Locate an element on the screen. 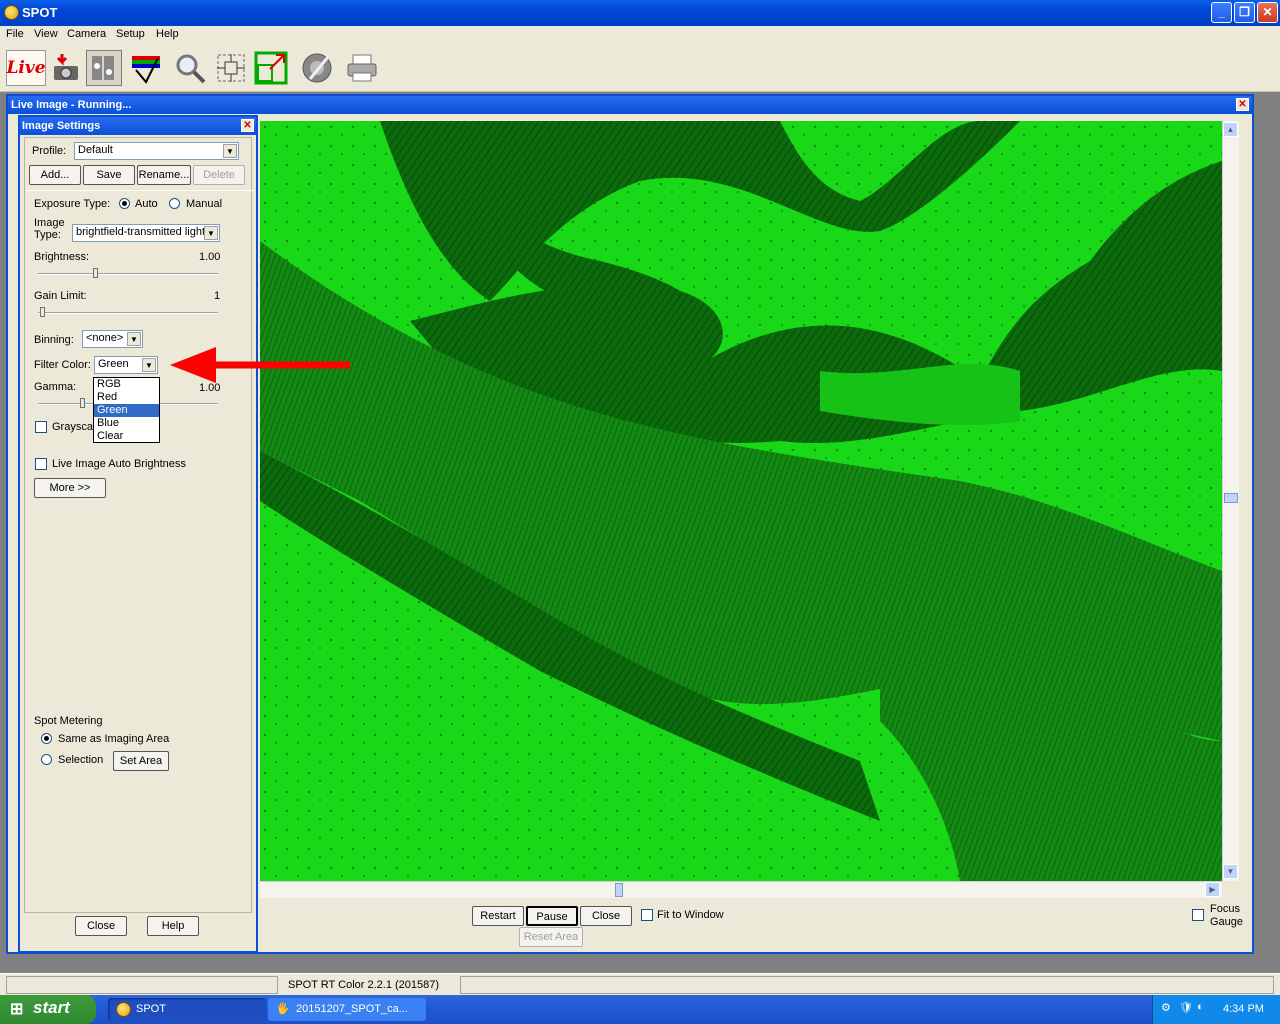 This screenshot has height=1024, width=1280. image-type-label-2: Type: is located at coordinates (47, 235).